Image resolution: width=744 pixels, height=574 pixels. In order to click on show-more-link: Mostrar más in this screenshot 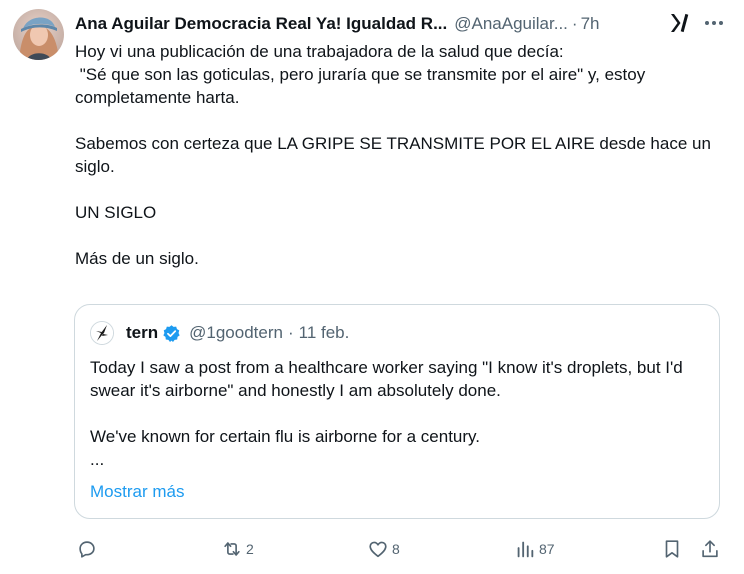, I will do `click(137, 492)`.